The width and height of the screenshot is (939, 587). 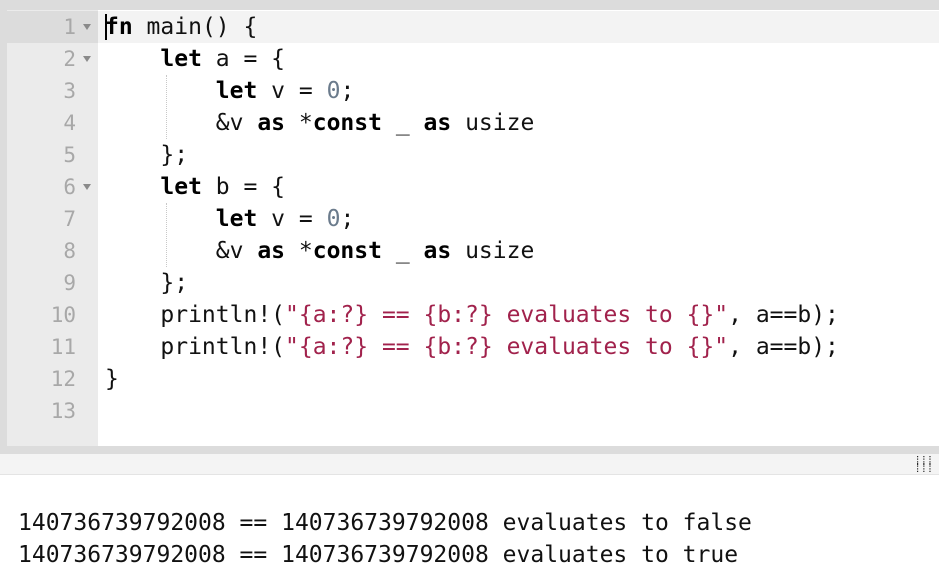 What do you see at coordinates (925, 464) in the screenshot?
I see `resize-grip-icon: ⁞⁞⁞ ⁞⁞⁞` at bounding box center [925, 464].